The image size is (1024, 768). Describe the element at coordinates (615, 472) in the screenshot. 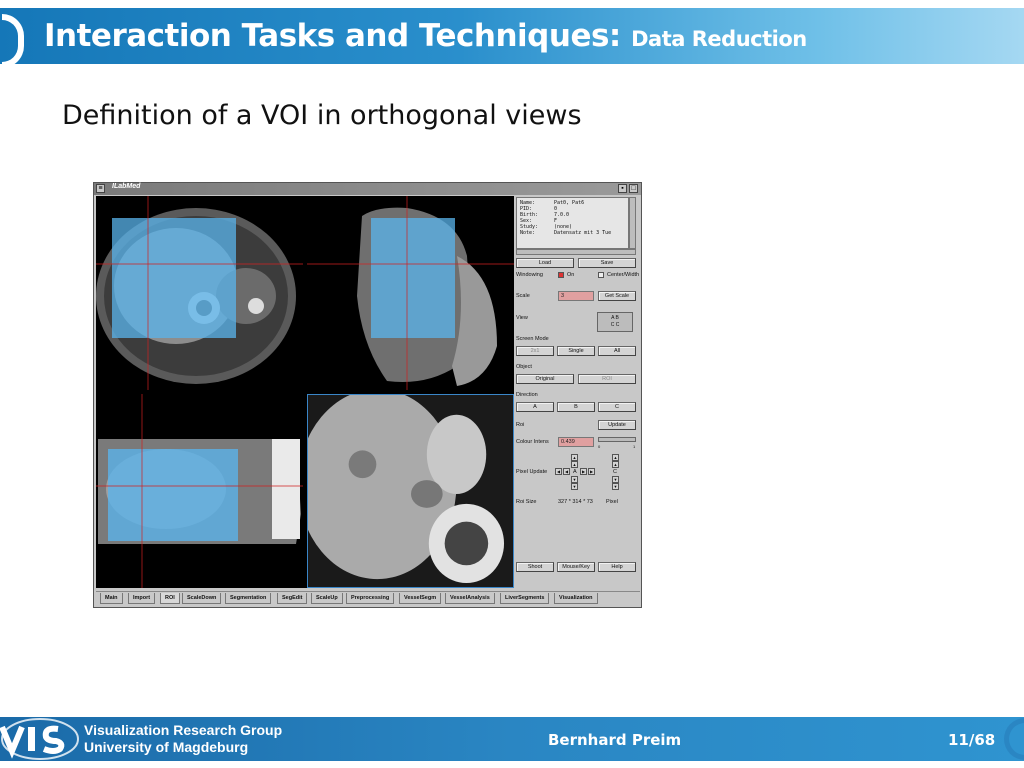

I see `pixel-center-c-label: C` at that location.